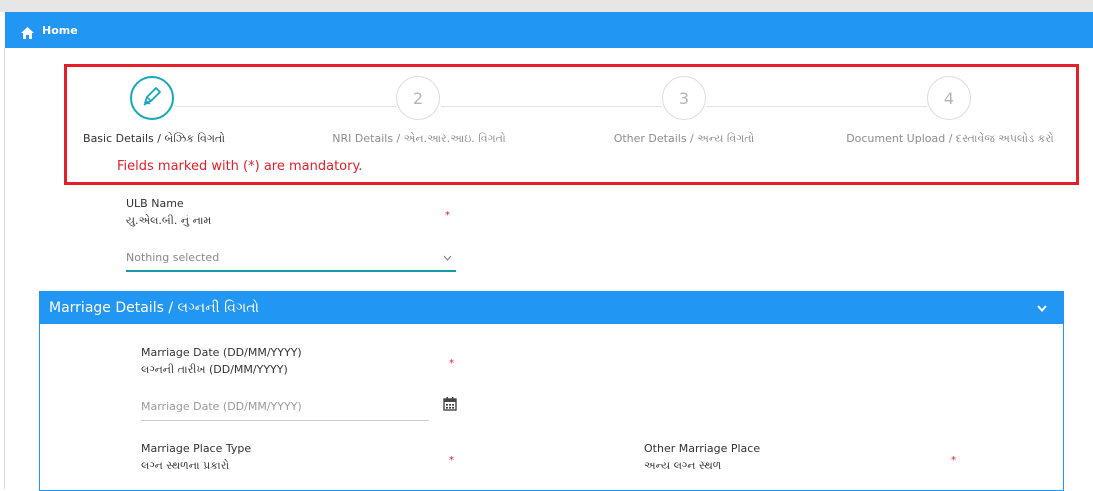 This screenshot has height=491, width=1093. What do you see at coordinates (683, 465) in the screenshot?
I see `other-place-label-gu: અન્ય લગ્ન સ્થળ` at bounding box center [683, 465].